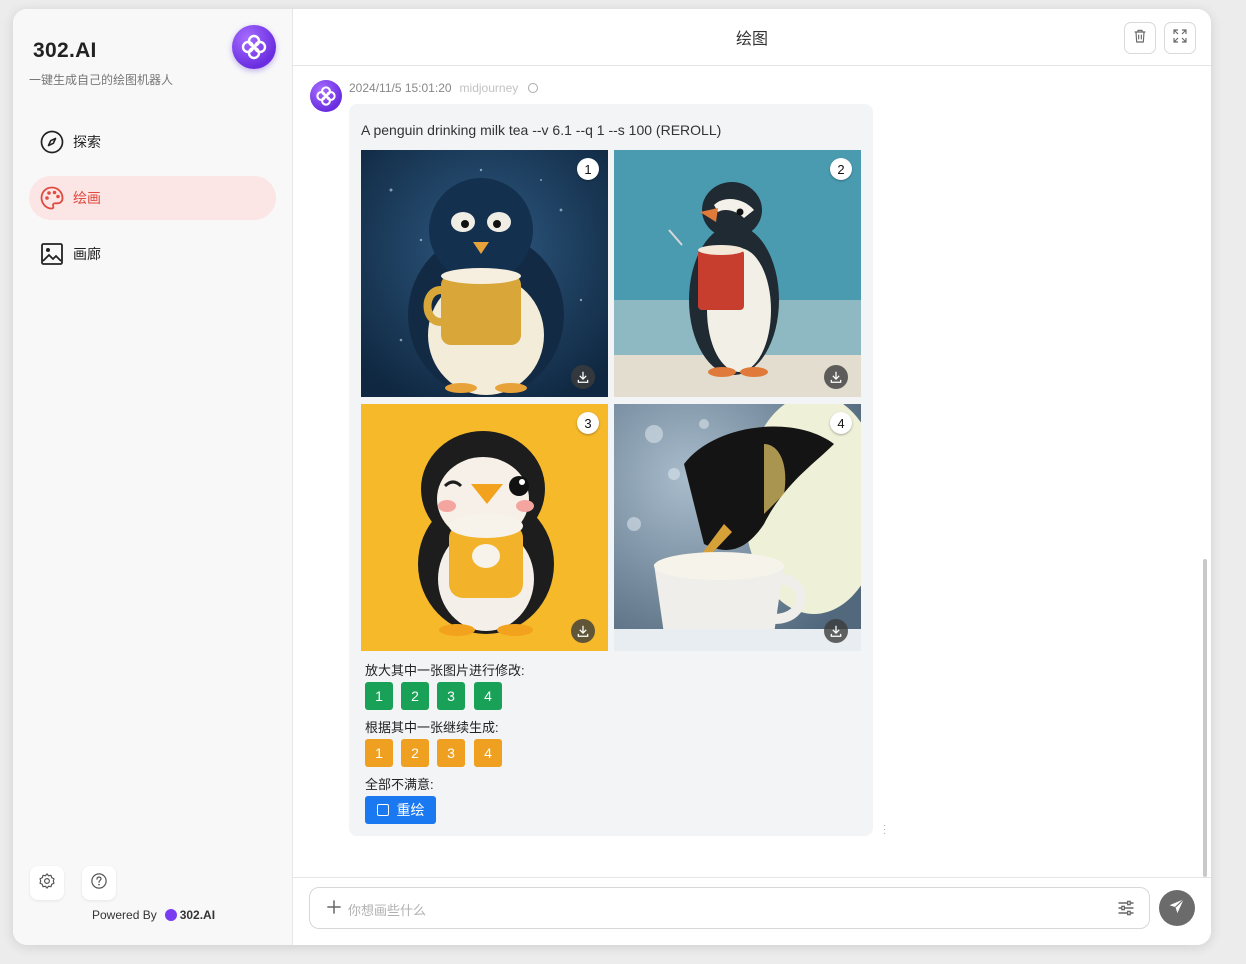  I want to click on variation-button-4: 4, so click(488, 753).